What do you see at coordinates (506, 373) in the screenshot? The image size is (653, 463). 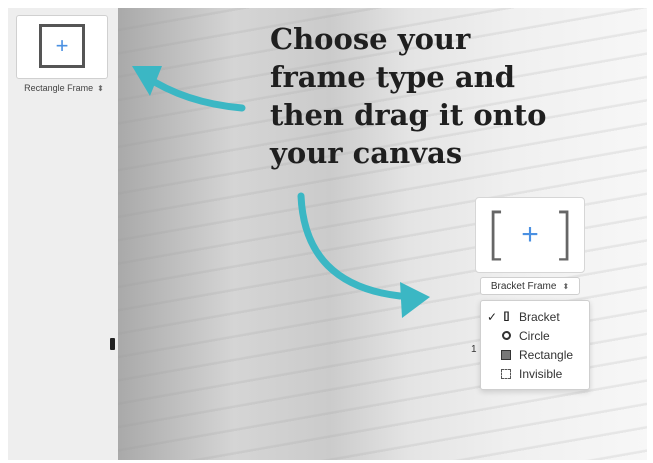 I see `invisible-icon` at bounding box center [506, 373].